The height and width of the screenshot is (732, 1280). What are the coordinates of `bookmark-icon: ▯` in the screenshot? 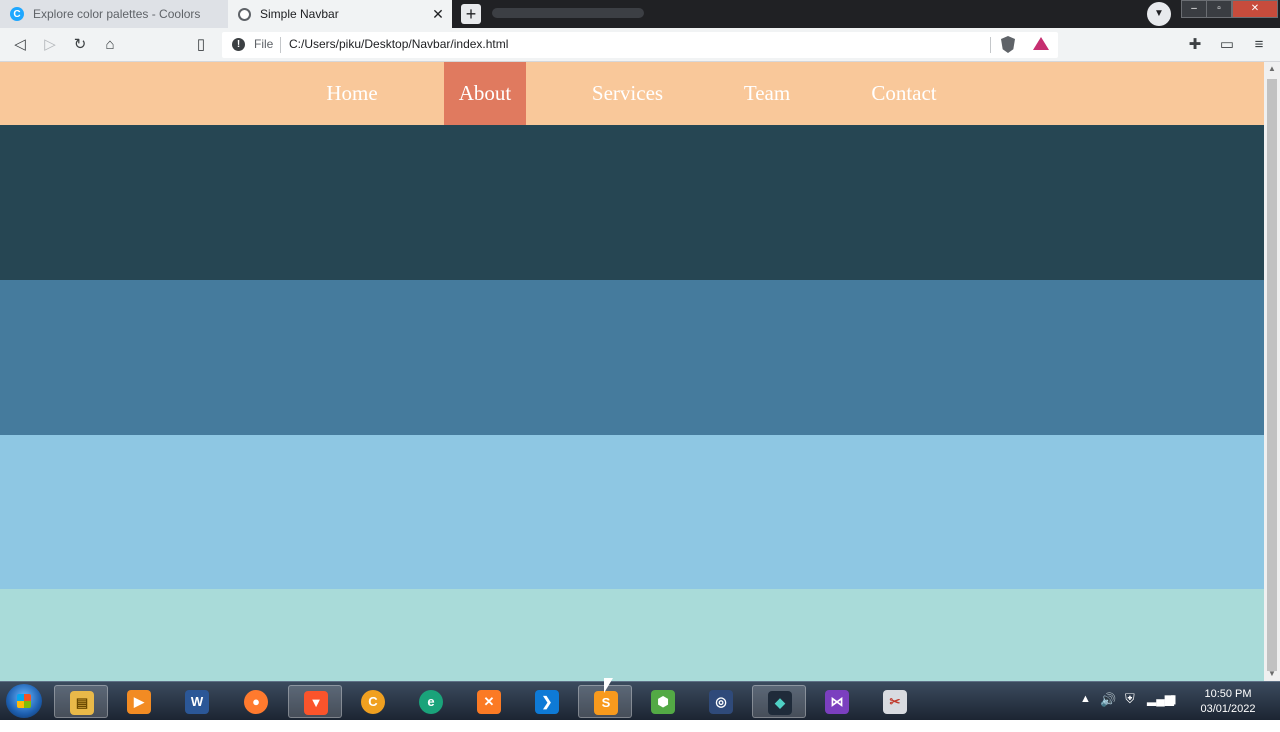 It's located at (201, 45).